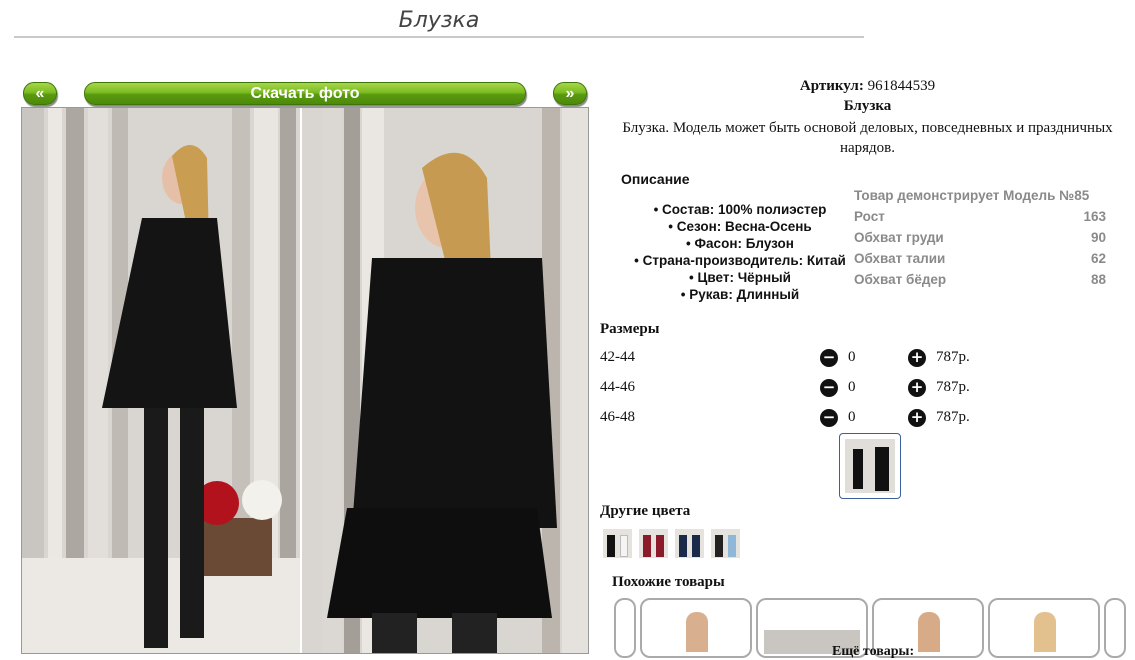 The image size is (1135, 660). What do you see at coordinates (40, 93) in the screenshot?
I see `prev-photo-button: «` at bounding box center [40, 93].